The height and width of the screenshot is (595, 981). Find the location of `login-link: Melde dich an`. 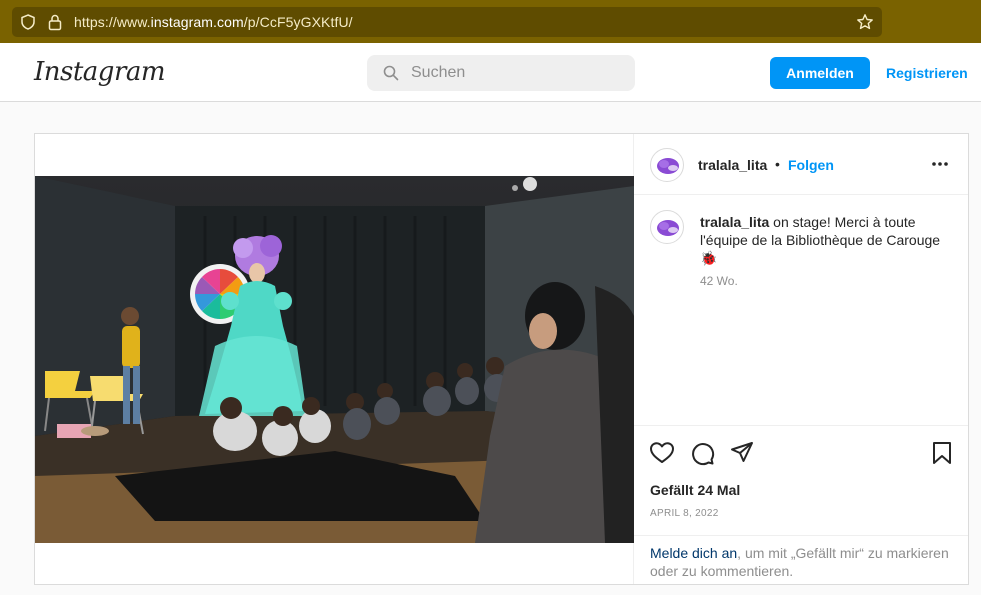

login-link: Melde dich an is located at coordinates (693, 553).